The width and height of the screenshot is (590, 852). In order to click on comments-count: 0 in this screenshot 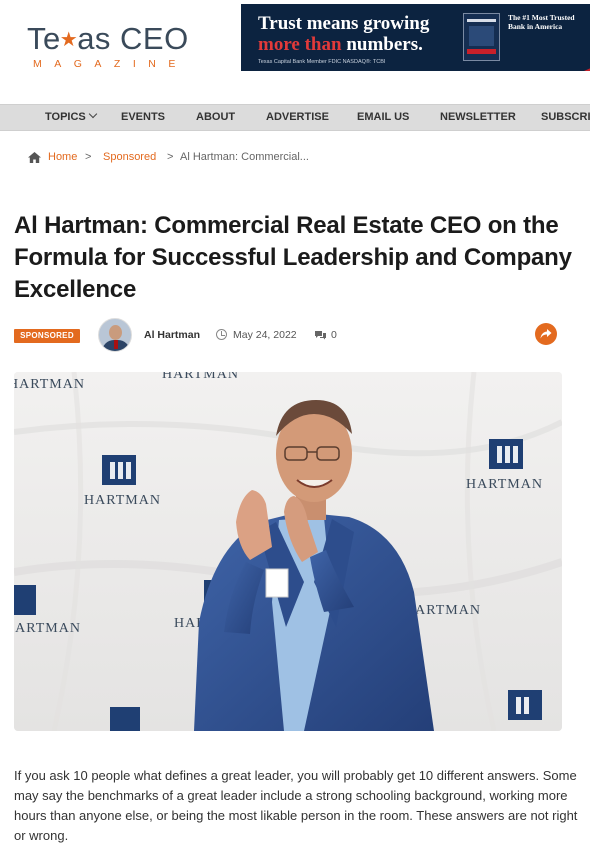, I will do `click(334, 335)`.